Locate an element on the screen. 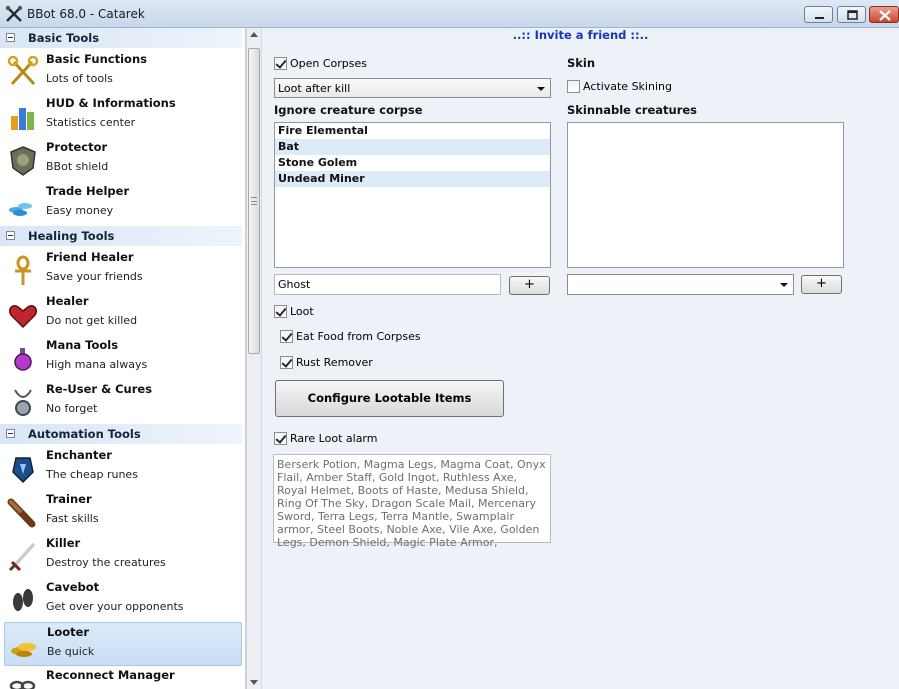 The height and width of the screenshot is (689, 899). group-label: Healing Tools is located at coordinates (71, 236).